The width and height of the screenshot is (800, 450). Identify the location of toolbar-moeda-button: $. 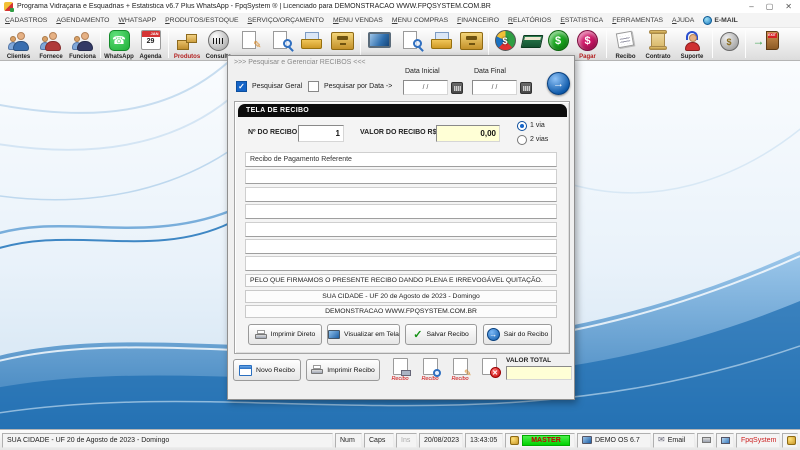
(729, 44).